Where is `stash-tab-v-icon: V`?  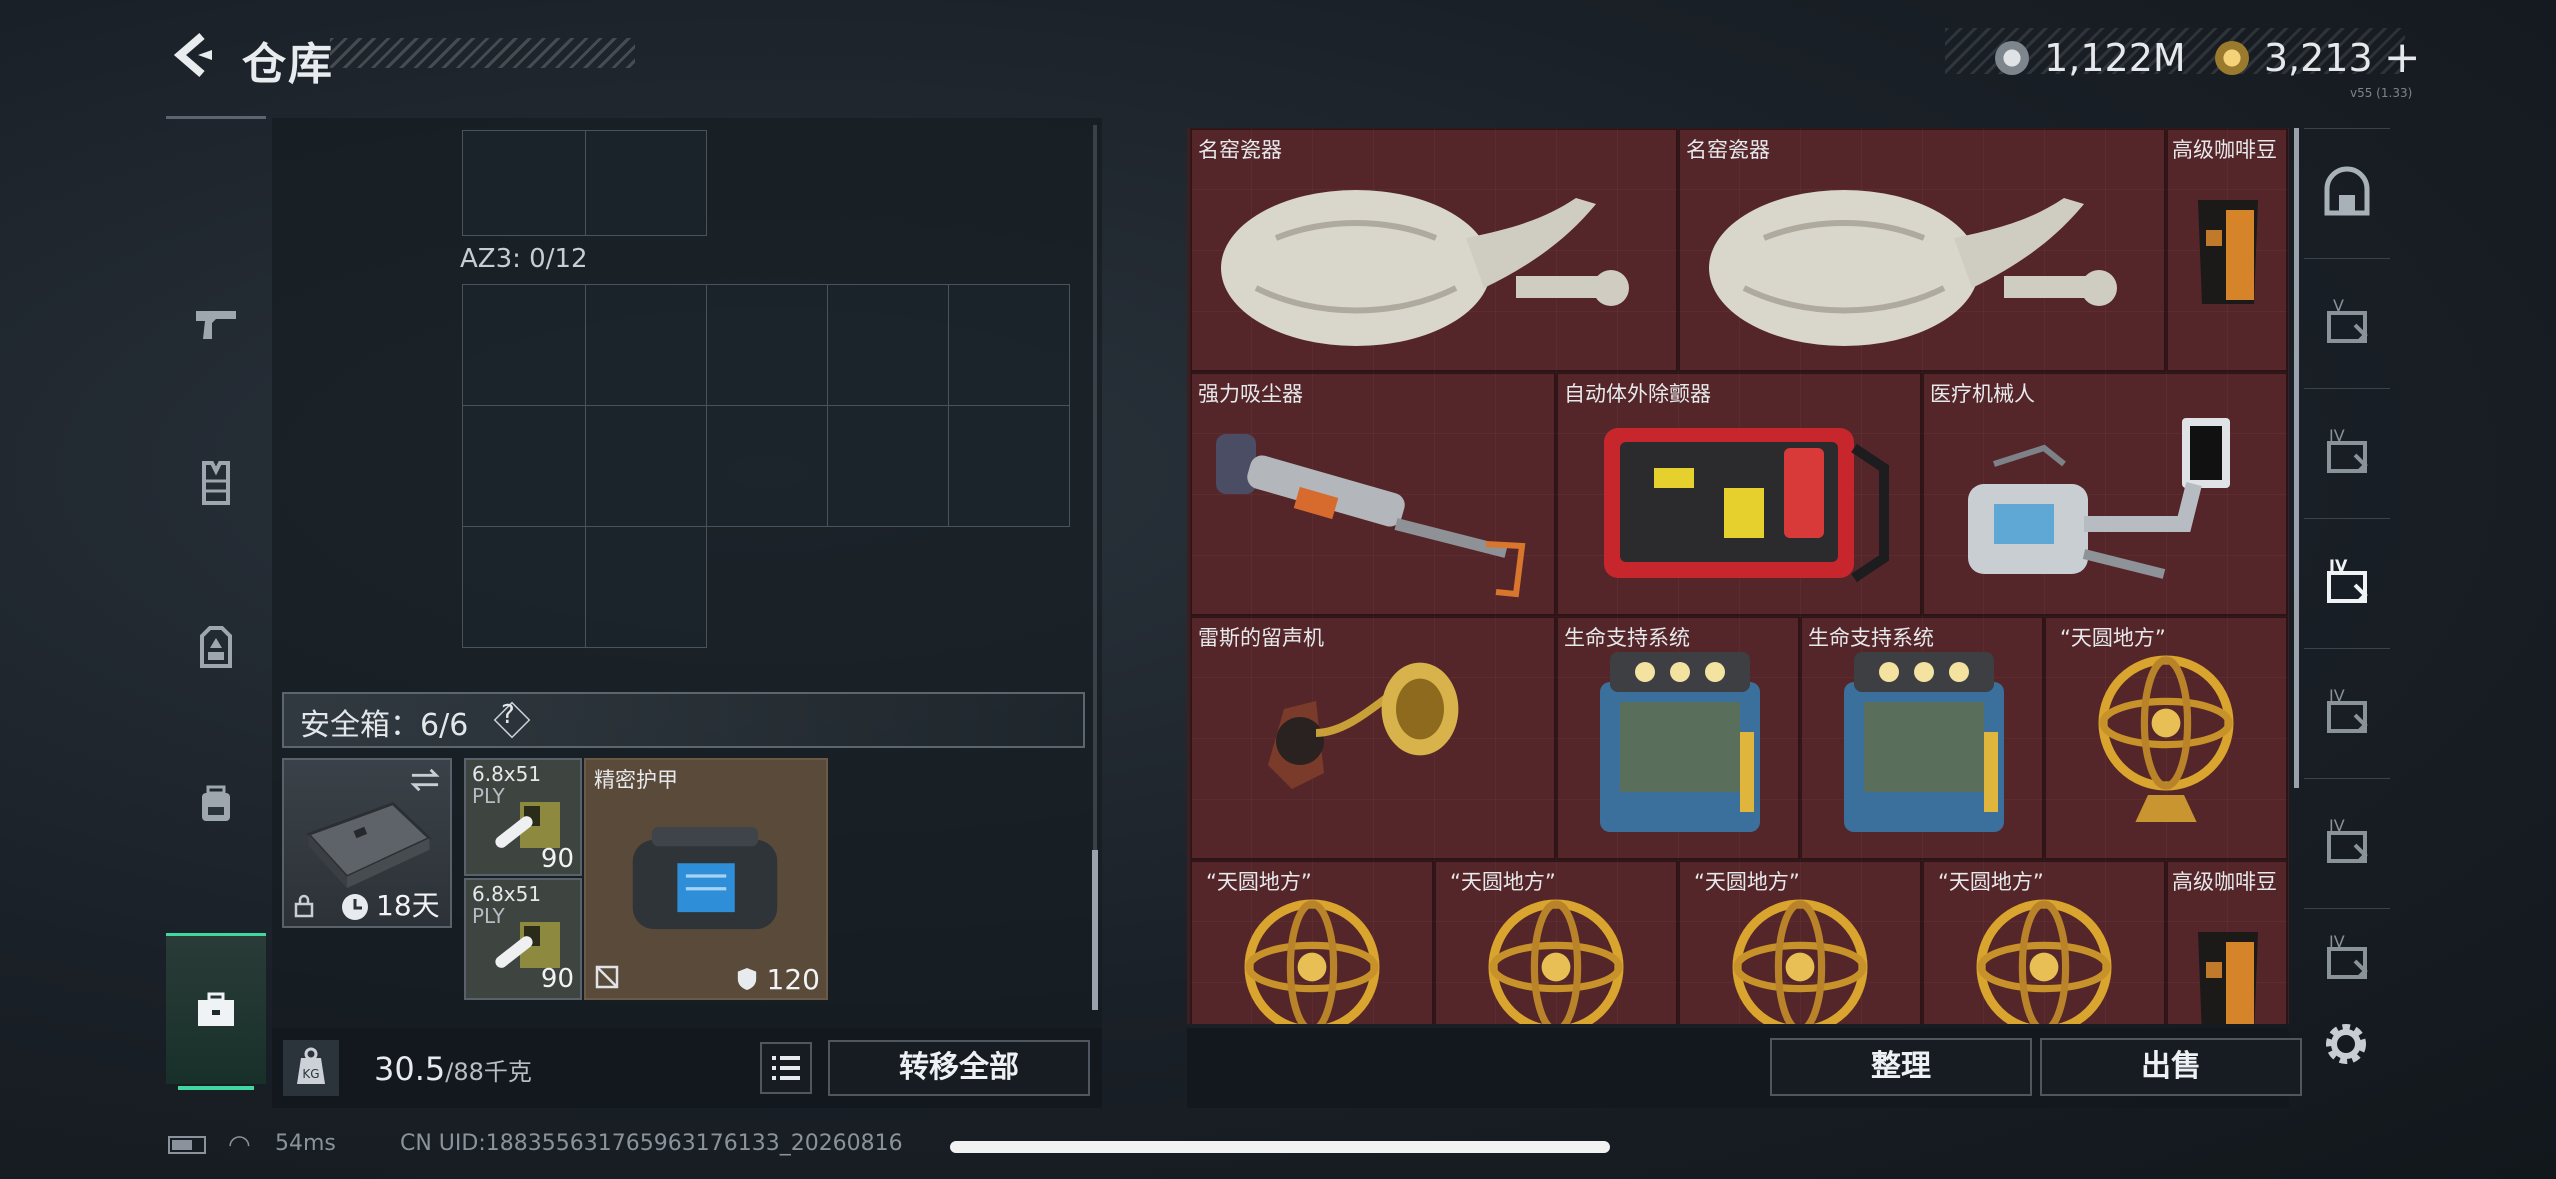
stash-tab-v-icon: V is located at coordinates (2347, 319).